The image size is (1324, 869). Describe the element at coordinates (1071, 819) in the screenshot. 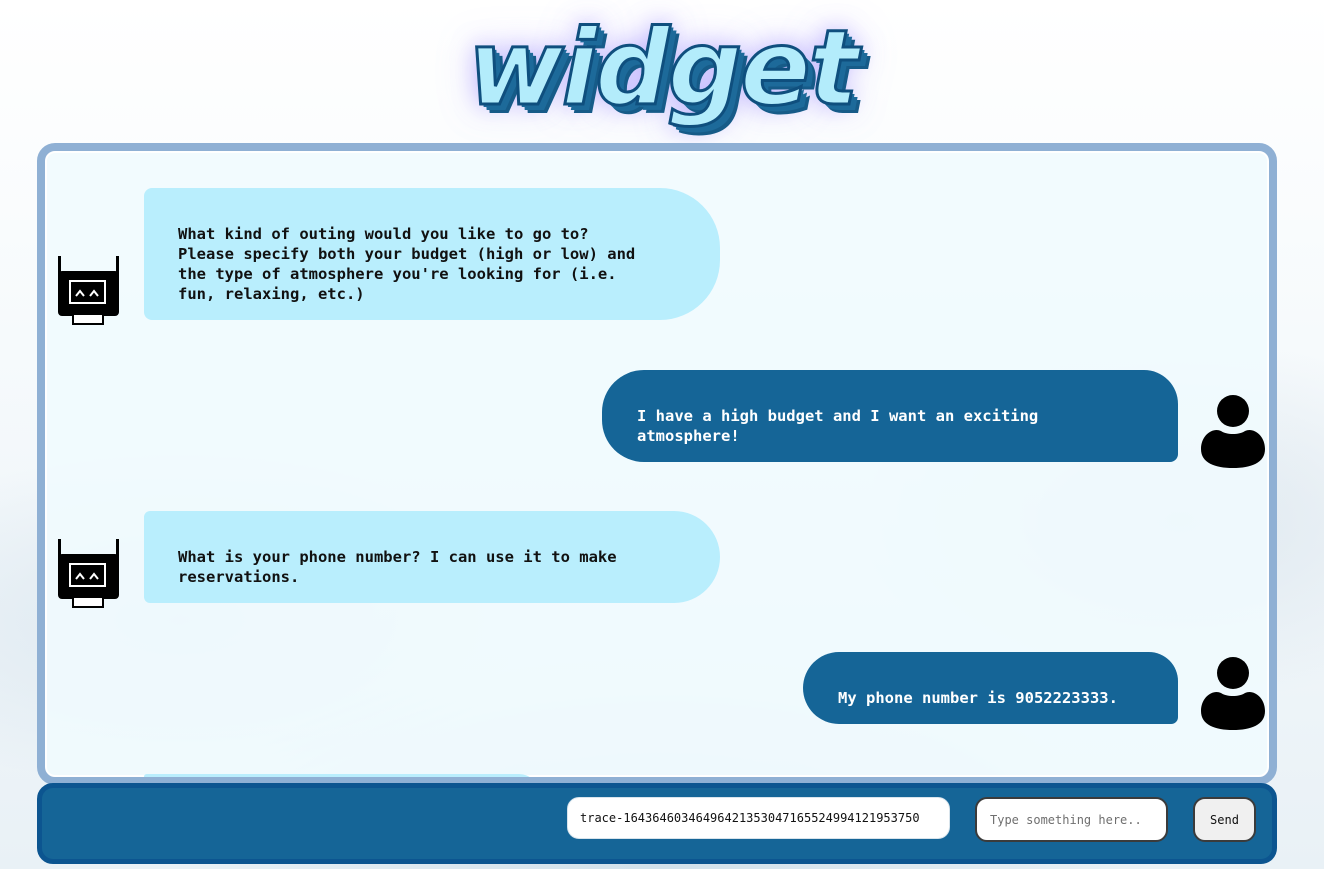

I see `message-input` at that location.